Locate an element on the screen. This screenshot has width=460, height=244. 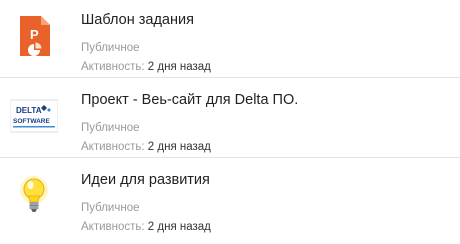
delta-software-logo: DELTA SOFTWARE is located at coordinates (34, 116).